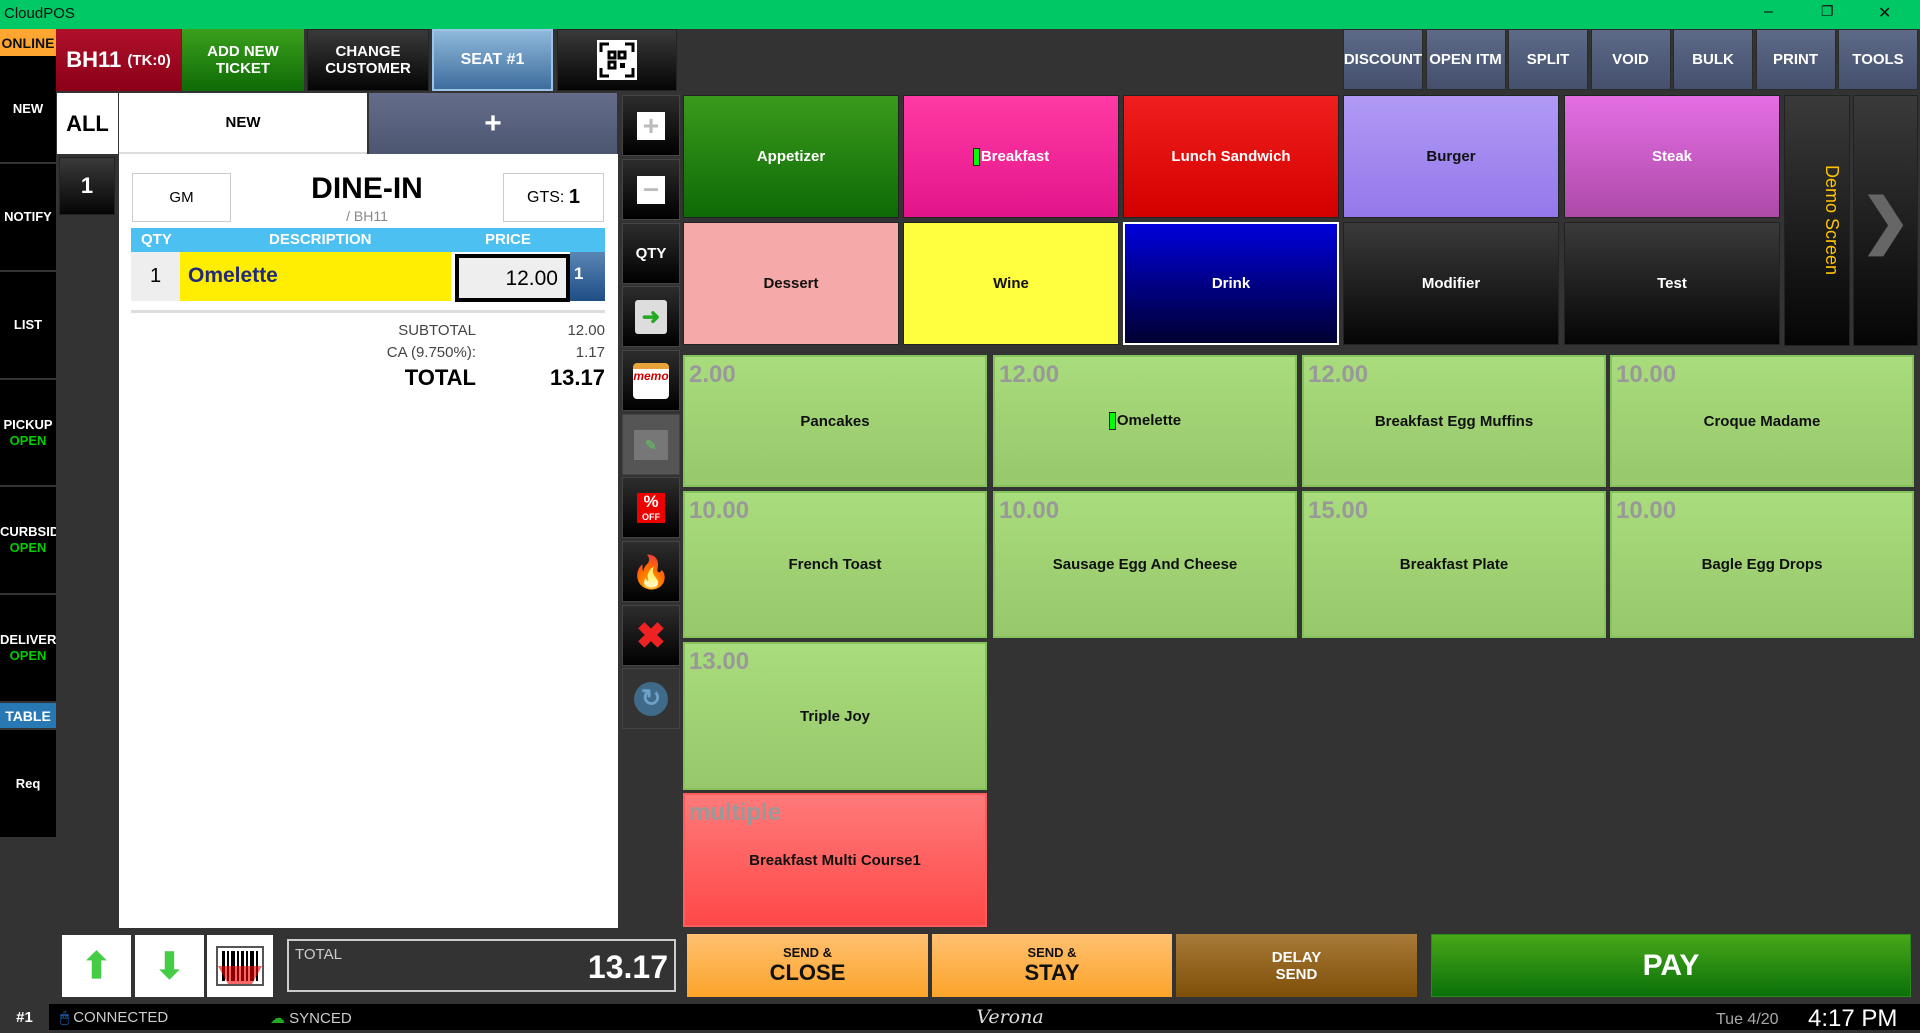  What do you see at coordinates (1827, 11) in the screenshot?
I see `restore-icon: ❐` at bounding box center [1827, 11].